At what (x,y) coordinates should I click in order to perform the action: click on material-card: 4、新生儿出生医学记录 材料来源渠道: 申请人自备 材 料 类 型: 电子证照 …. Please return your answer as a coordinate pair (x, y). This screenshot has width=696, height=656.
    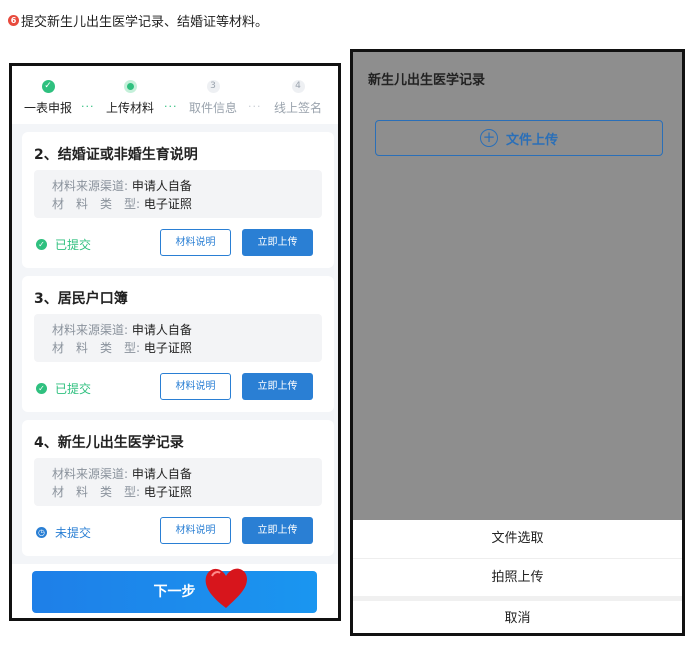
    Looking at the image, I should click on (178, 488).